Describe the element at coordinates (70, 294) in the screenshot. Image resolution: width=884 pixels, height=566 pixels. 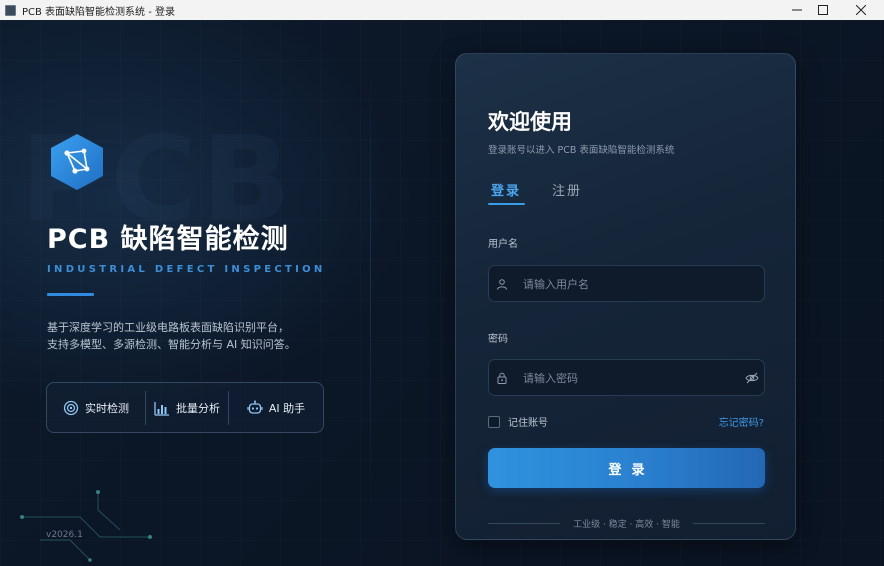
I see `brand-accent-bar` at that location.